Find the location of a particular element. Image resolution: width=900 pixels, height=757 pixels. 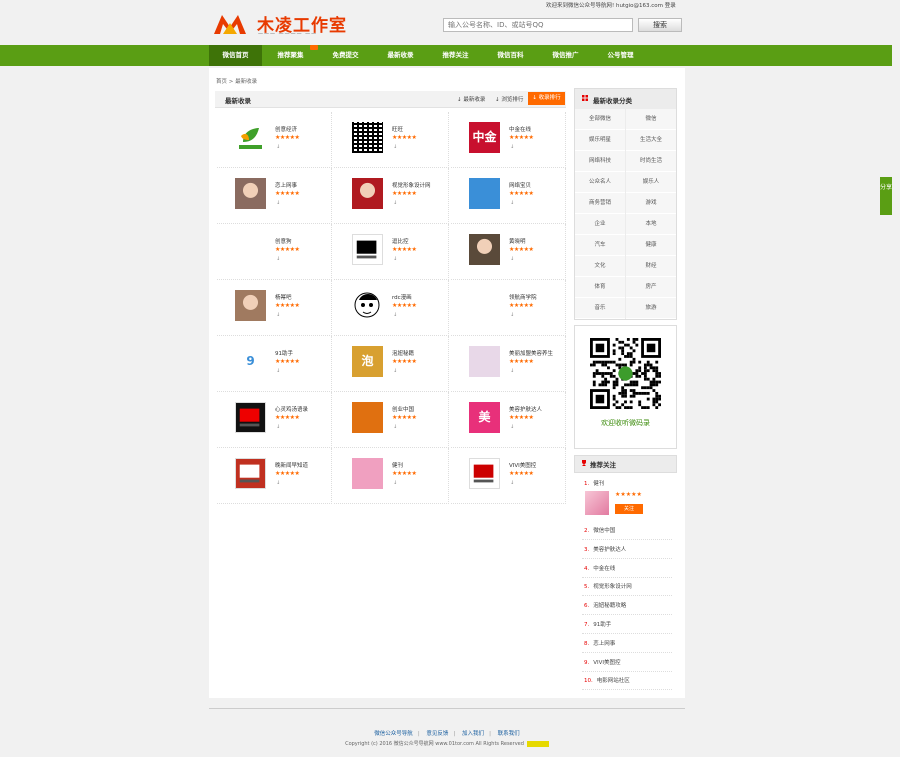

qr-code-icon is located at coordinates (367, 137).